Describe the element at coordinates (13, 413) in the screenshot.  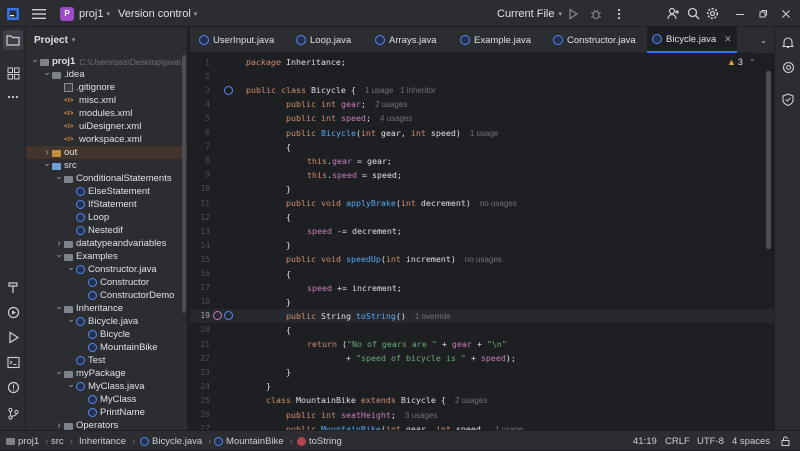
I see `git-branch-icon` at that location.